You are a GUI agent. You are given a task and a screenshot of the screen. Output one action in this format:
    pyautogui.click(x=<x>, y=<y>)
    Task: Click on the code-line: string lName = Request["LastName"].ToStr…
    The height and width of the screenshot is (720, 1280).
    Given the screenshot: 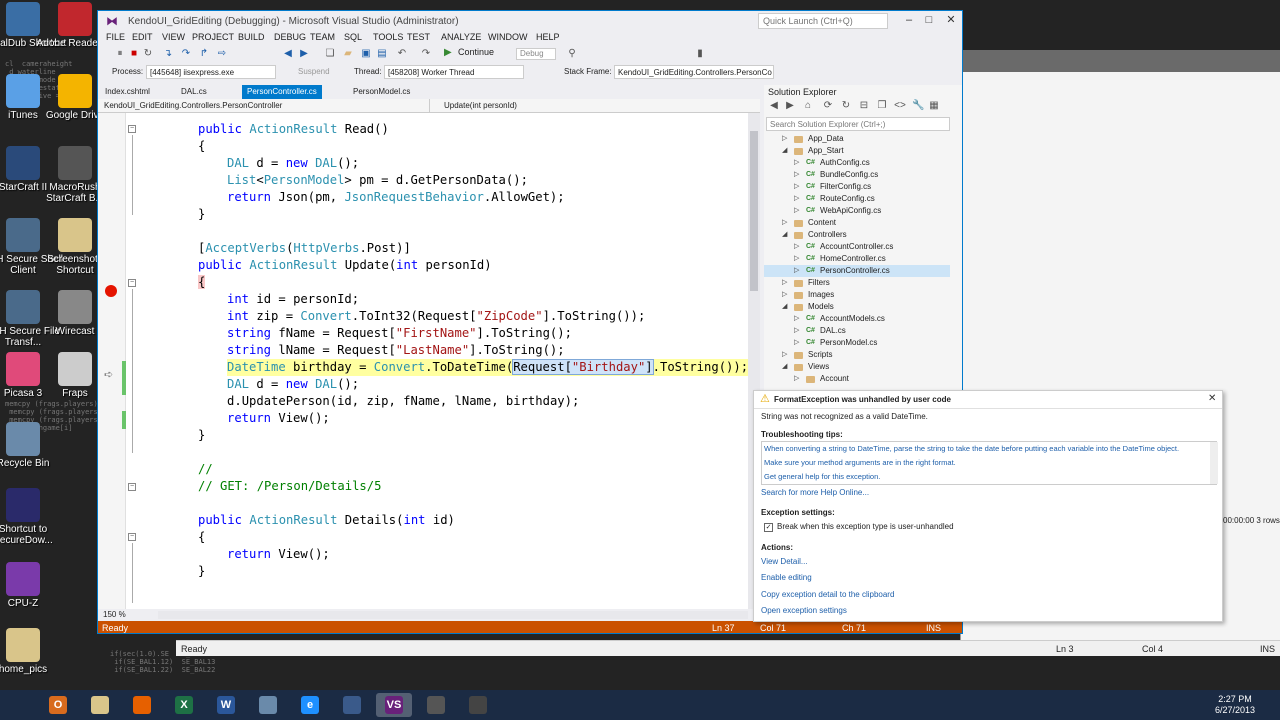 What is the action you would take?
    pyautogui.click(x=396, y=350)
    